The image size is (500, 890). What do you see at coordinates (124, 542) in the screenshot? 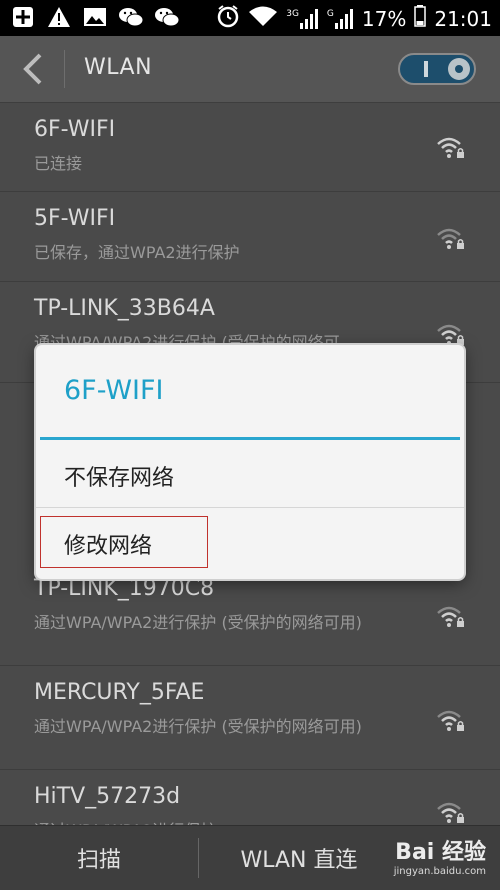
I see `highlight-box` at bounding box center [124, 542].